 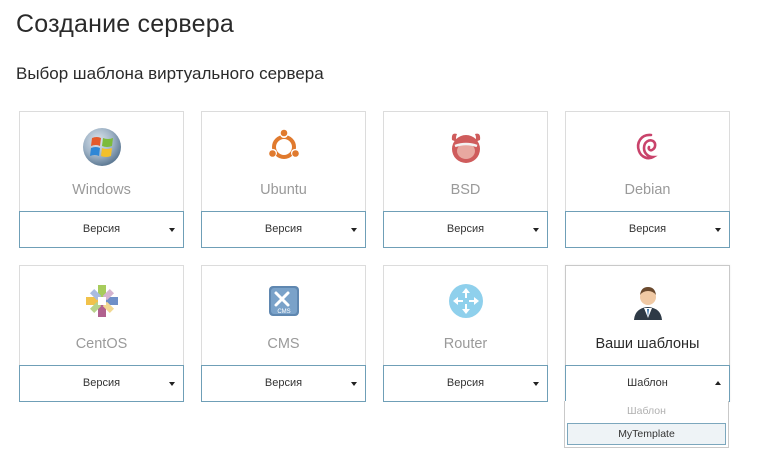 What do you see at coordinates (466, 147) in the screenshot?
I see `bsd-icon` at bounding box center [466, 147].